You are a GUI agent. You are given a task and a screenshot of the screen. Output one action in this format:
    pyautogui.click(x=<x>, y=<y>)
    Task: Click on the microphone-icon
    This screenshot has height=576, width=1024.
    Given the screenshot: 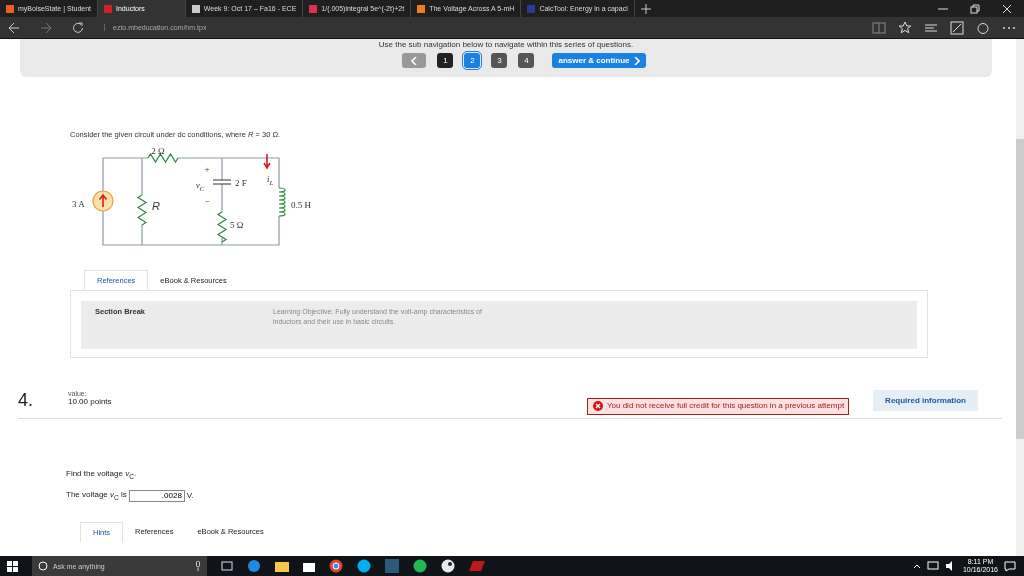 What is the action you would take?
    pyautogui.click(x=198, y=566)
    